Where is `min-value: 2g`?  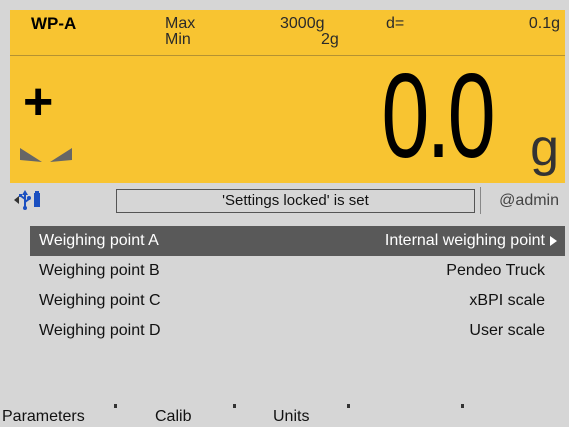 min-value: 2g is located at coordinates (330, 39).